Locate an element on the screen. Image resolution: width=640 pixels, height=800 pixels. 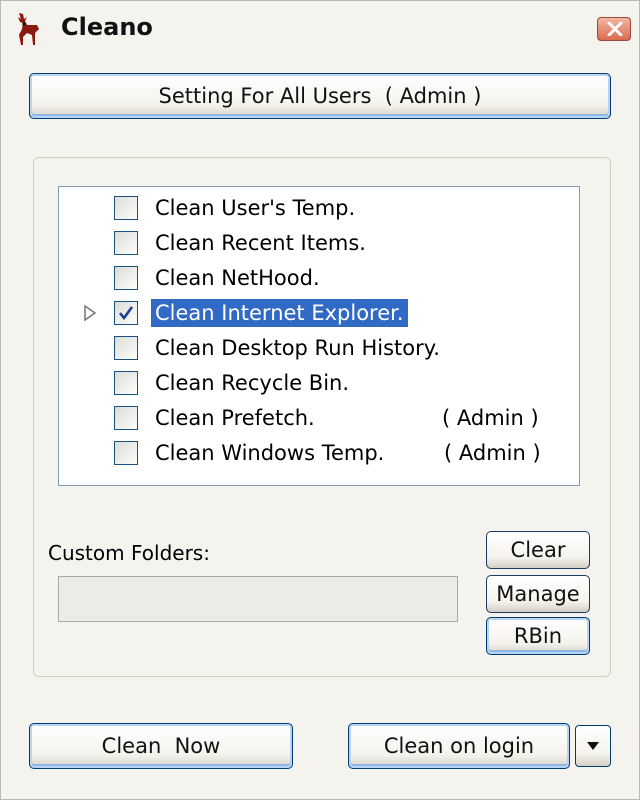
list-item: Clean Windows Temp. ( Admin ) is located at coordinates (319, 452).